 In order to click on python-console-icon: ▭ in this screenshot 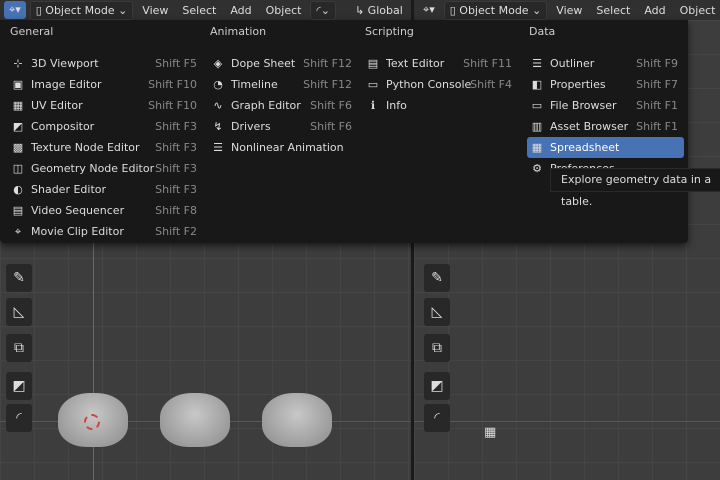, I will do `click(373, 84)`.